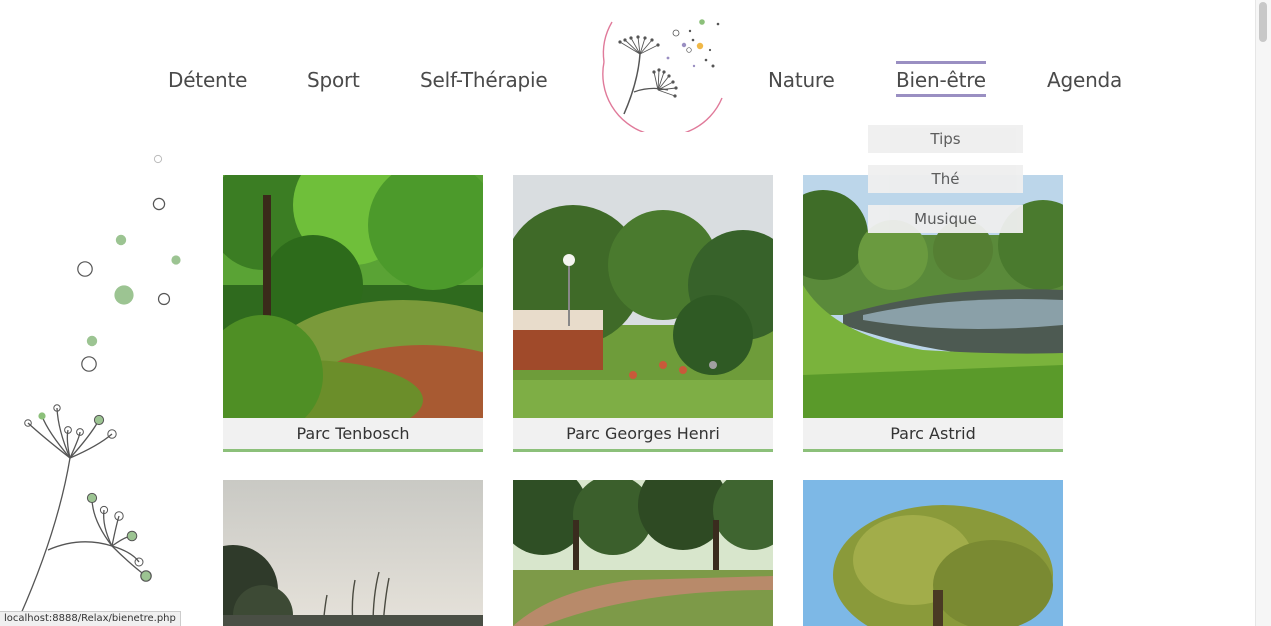 Image resolution: width=1271 pixels, height=626 pixels. What do you see at coordinates (643, 296) in the screenshot?
I see `park-photo-georges-henri` at bounding box center [643, 296].